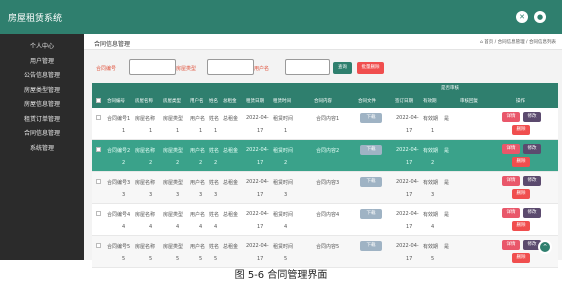  Describe the element at coordinates (328, 247) in the screenshot. I see `cell-content: 合同内容5` at that location.